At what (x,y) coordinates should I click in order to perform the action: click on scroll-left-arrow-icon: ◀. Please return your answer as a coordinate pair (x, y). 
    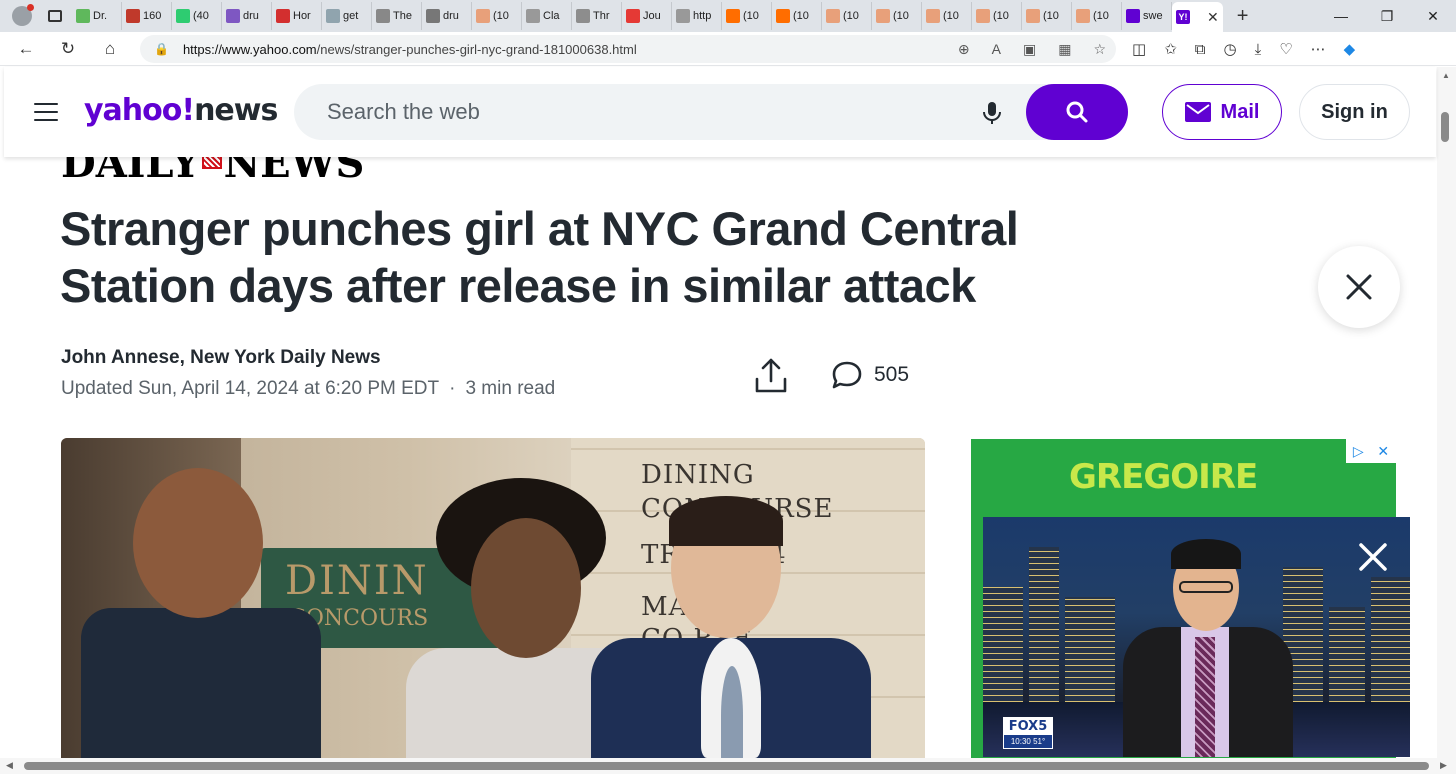
    Looking at the image, I should click on (9, 765).